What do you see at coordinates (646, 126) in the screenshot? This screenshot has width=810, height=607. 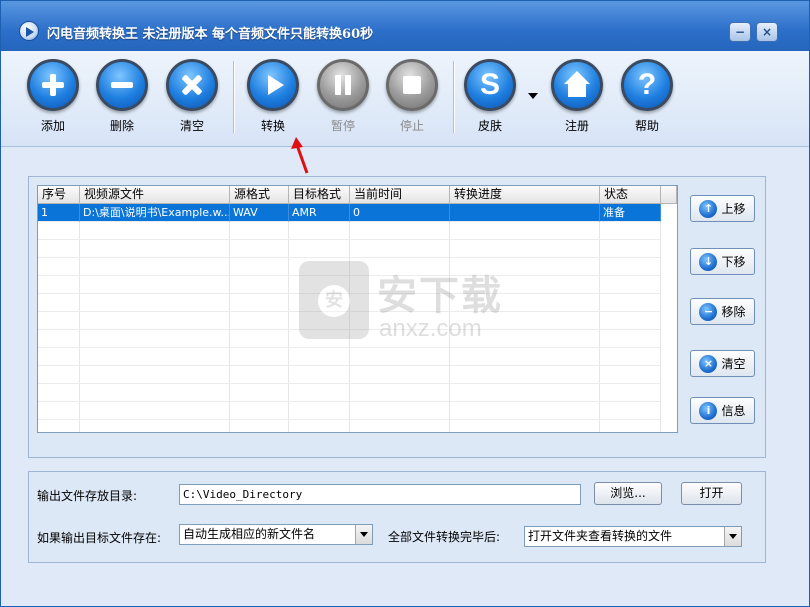 I see `help-label: 帮助` at bounding box center [646, 126].